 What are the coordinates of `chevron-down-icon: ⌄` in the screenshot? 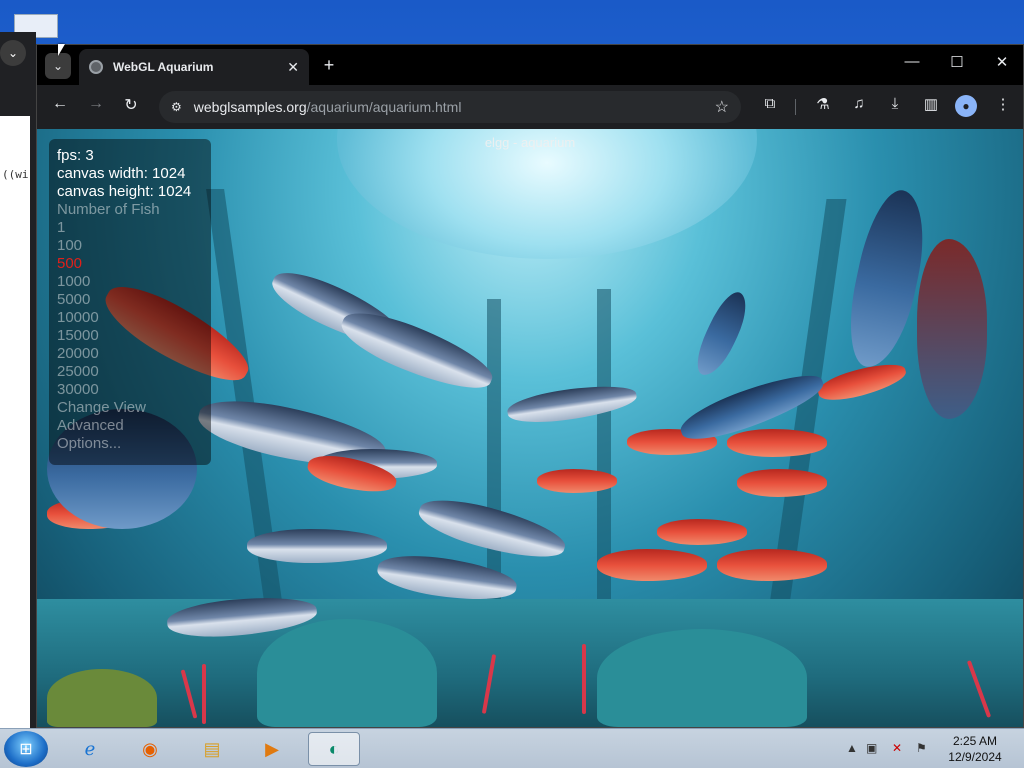 It's located at (13, 53).